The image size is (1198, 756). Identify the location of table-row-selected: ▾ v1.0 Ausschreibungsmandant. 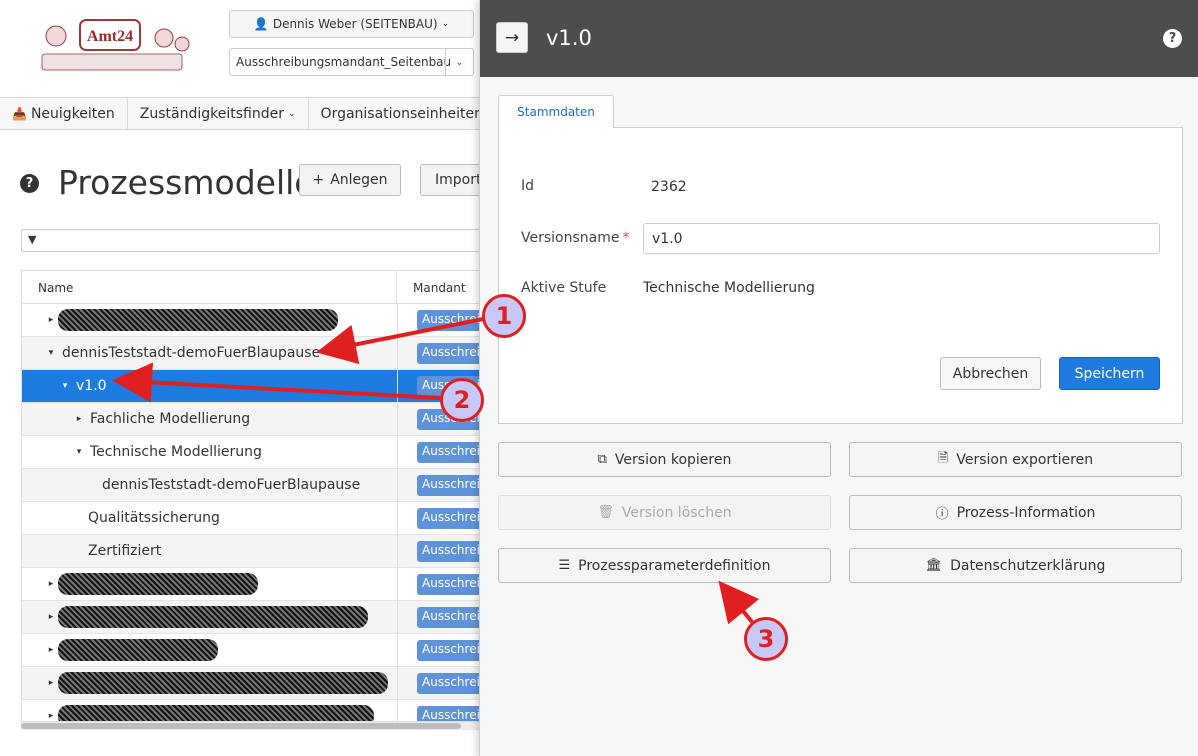
(256, 386).